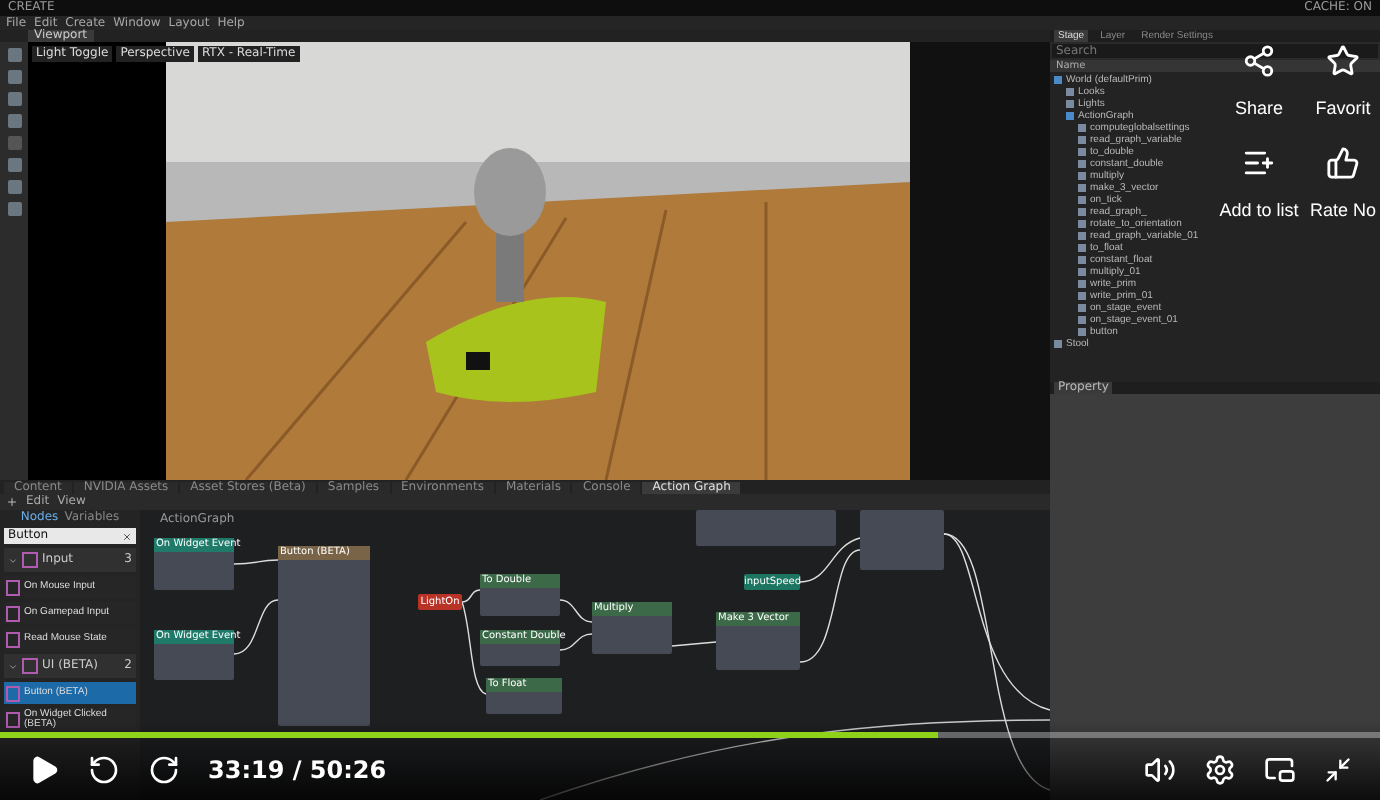 The width and height of the screenshot is (1380, 800). Describe the element at coordinates (1259, 210) in the screenshot. I see `action-label: Add to list` at that location.